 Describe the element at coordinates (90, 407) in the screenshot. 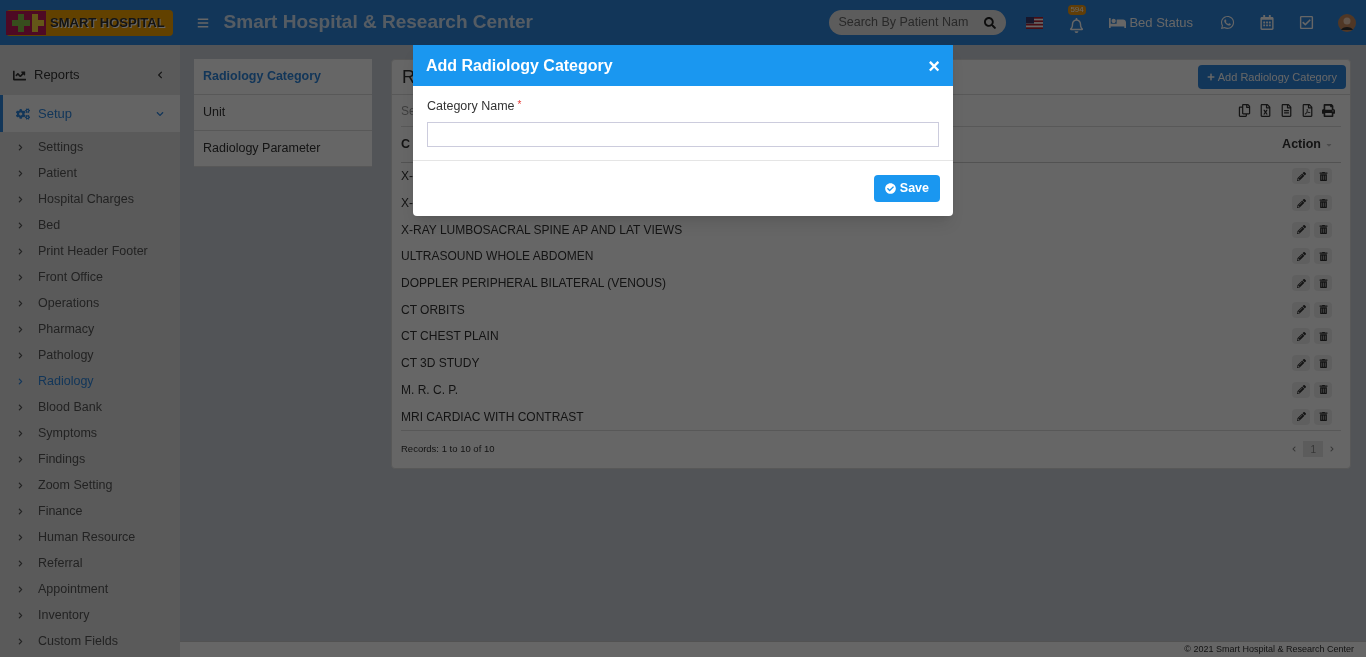

I see `submenu-item: Blood Bank` at that location.